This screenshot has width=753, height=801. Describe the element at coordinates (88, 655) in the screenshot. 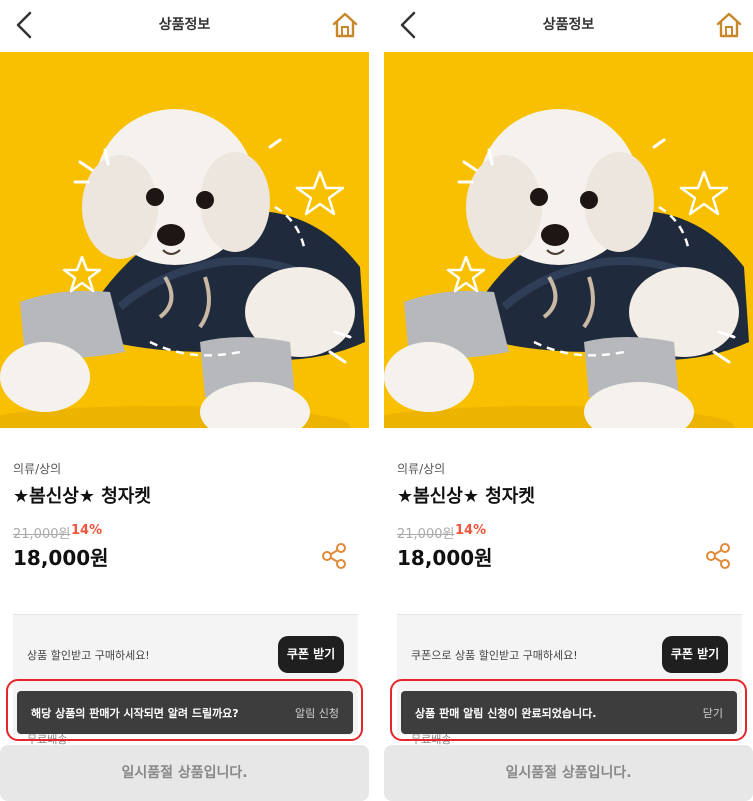

I see `coupon-text: 상품 할인받고 구매하세요!` at that location.